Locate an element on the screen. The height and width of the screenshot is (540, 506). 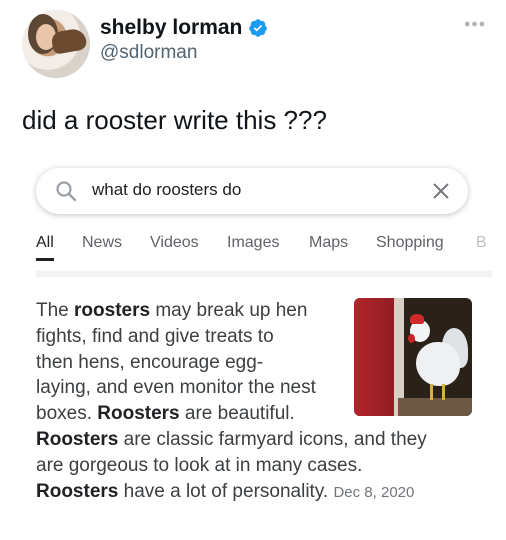
rooster-comb is located at coordinates (417, 319).